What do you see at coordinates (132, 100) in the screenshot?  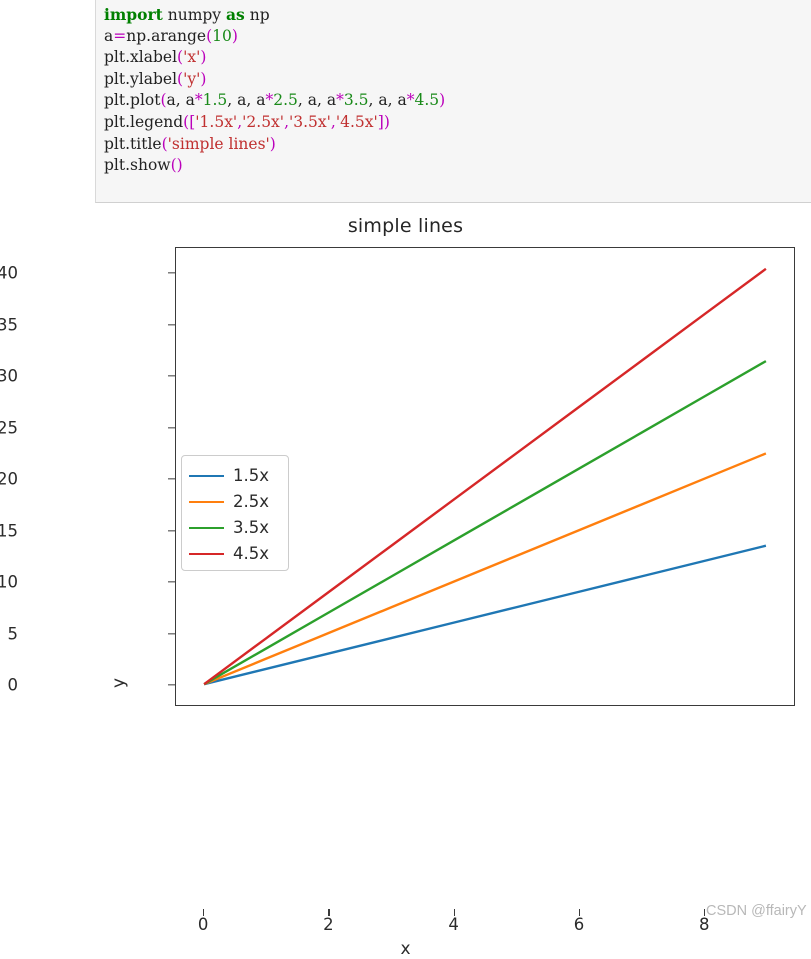 I see `code-token: plt.plot` at bounding box center [132, 100].